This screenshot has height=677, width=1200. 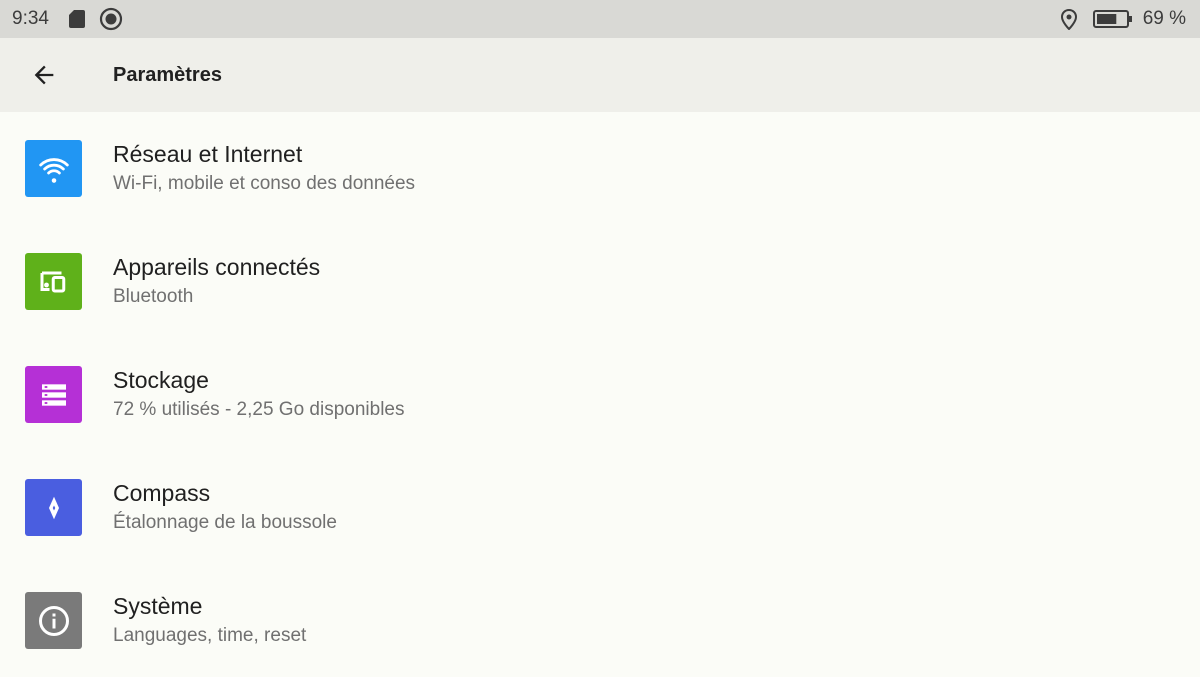 What do you see at coordinates (161, 379) in the screenshot?
I see `settings-item-title: Stockage` at bounding box center [161, 379].